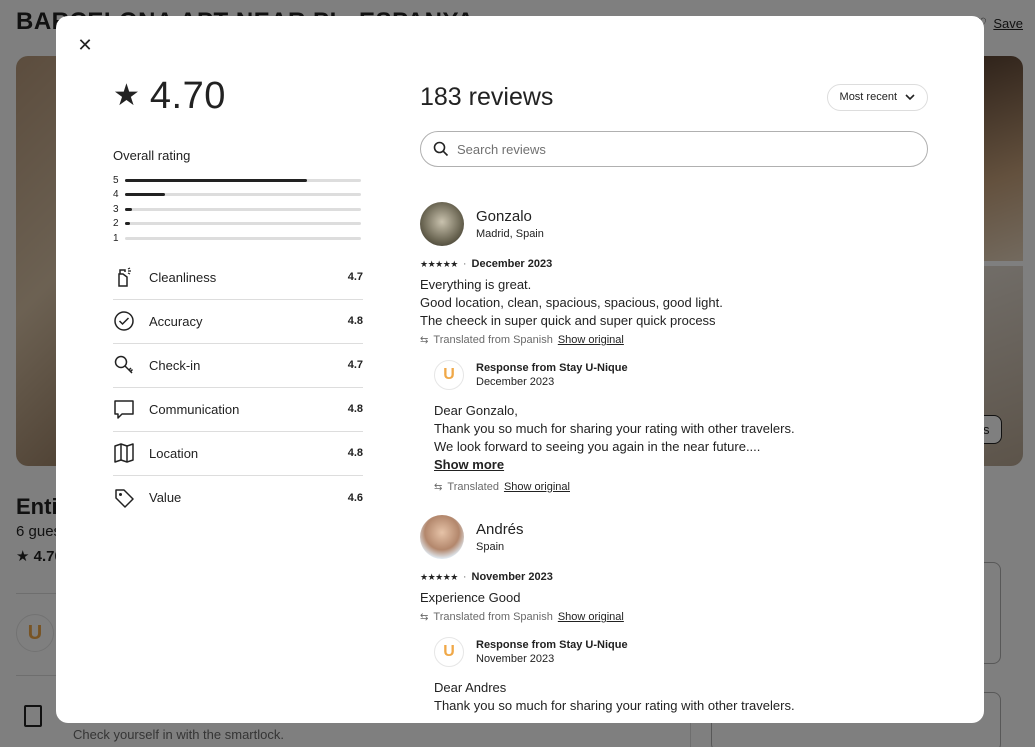 This screenshot has height=747, width=1035. I want to click on reviewer-location: Madrid, Spain, so click(510, 234).